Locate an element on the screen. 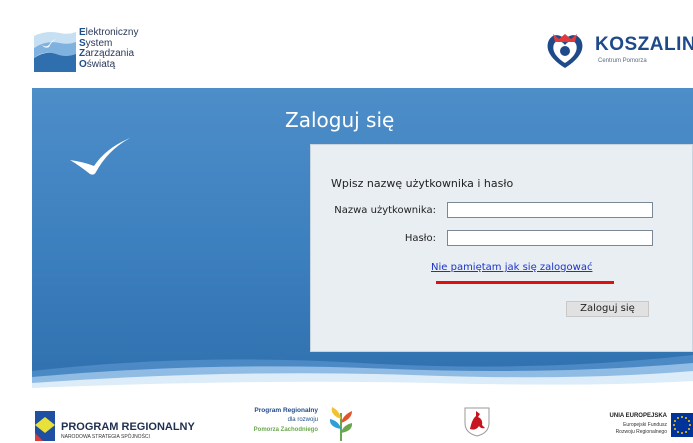 The image size is (693, 443). eu-flag-icon is located at coordinates (682, 425).